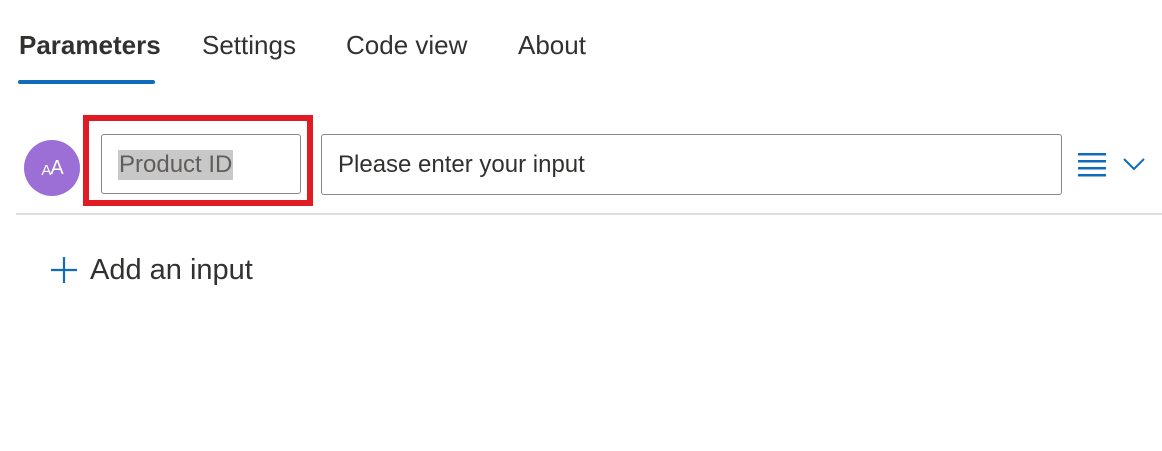  I want to click on add-input-label: Add an input, so click(171, 270).